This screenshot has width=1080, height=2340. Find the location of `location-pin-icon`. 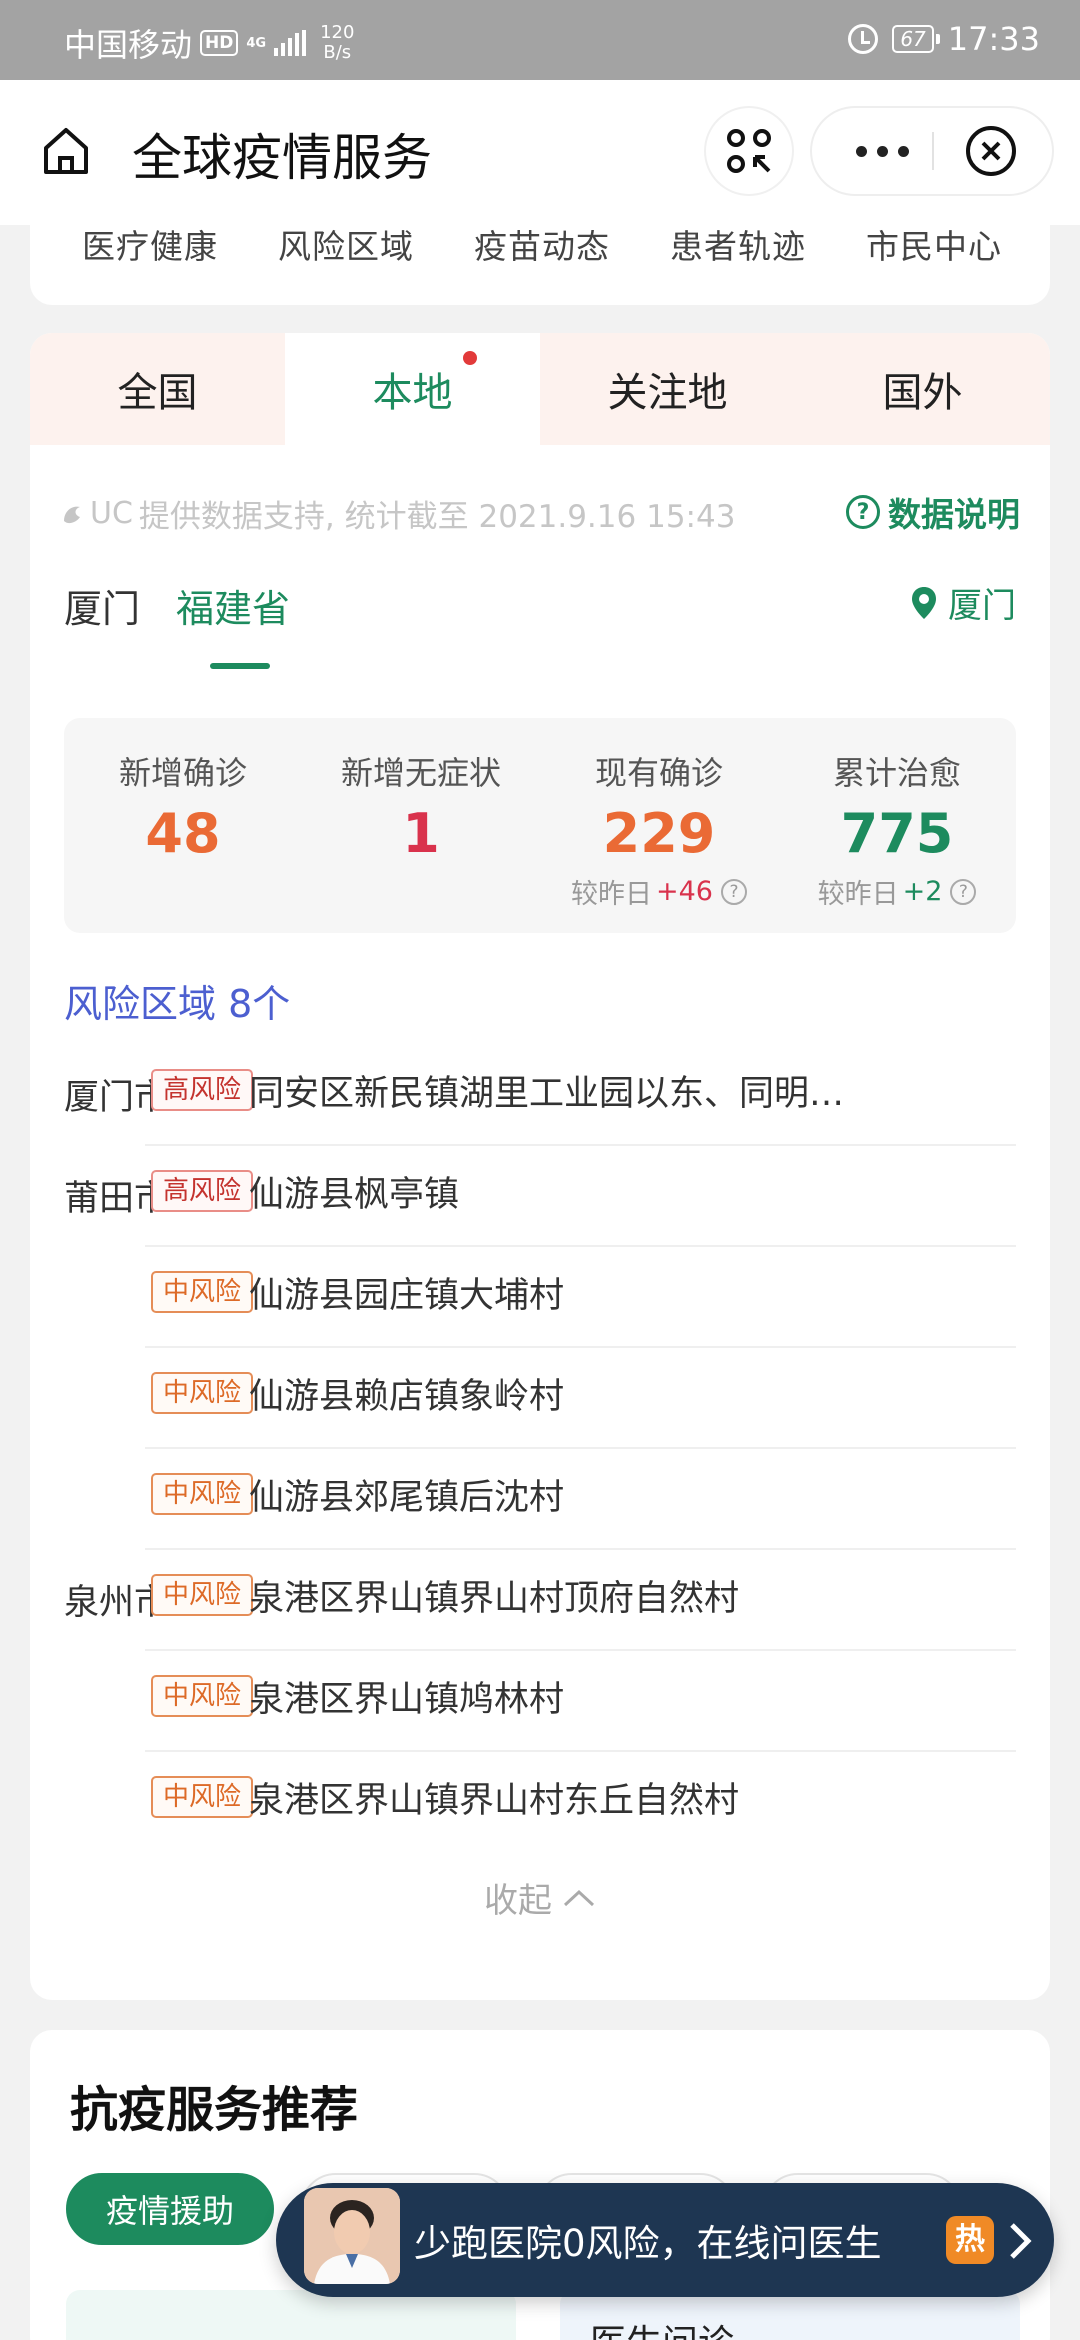

location-pin-icon is located at coordinates (924, 602).